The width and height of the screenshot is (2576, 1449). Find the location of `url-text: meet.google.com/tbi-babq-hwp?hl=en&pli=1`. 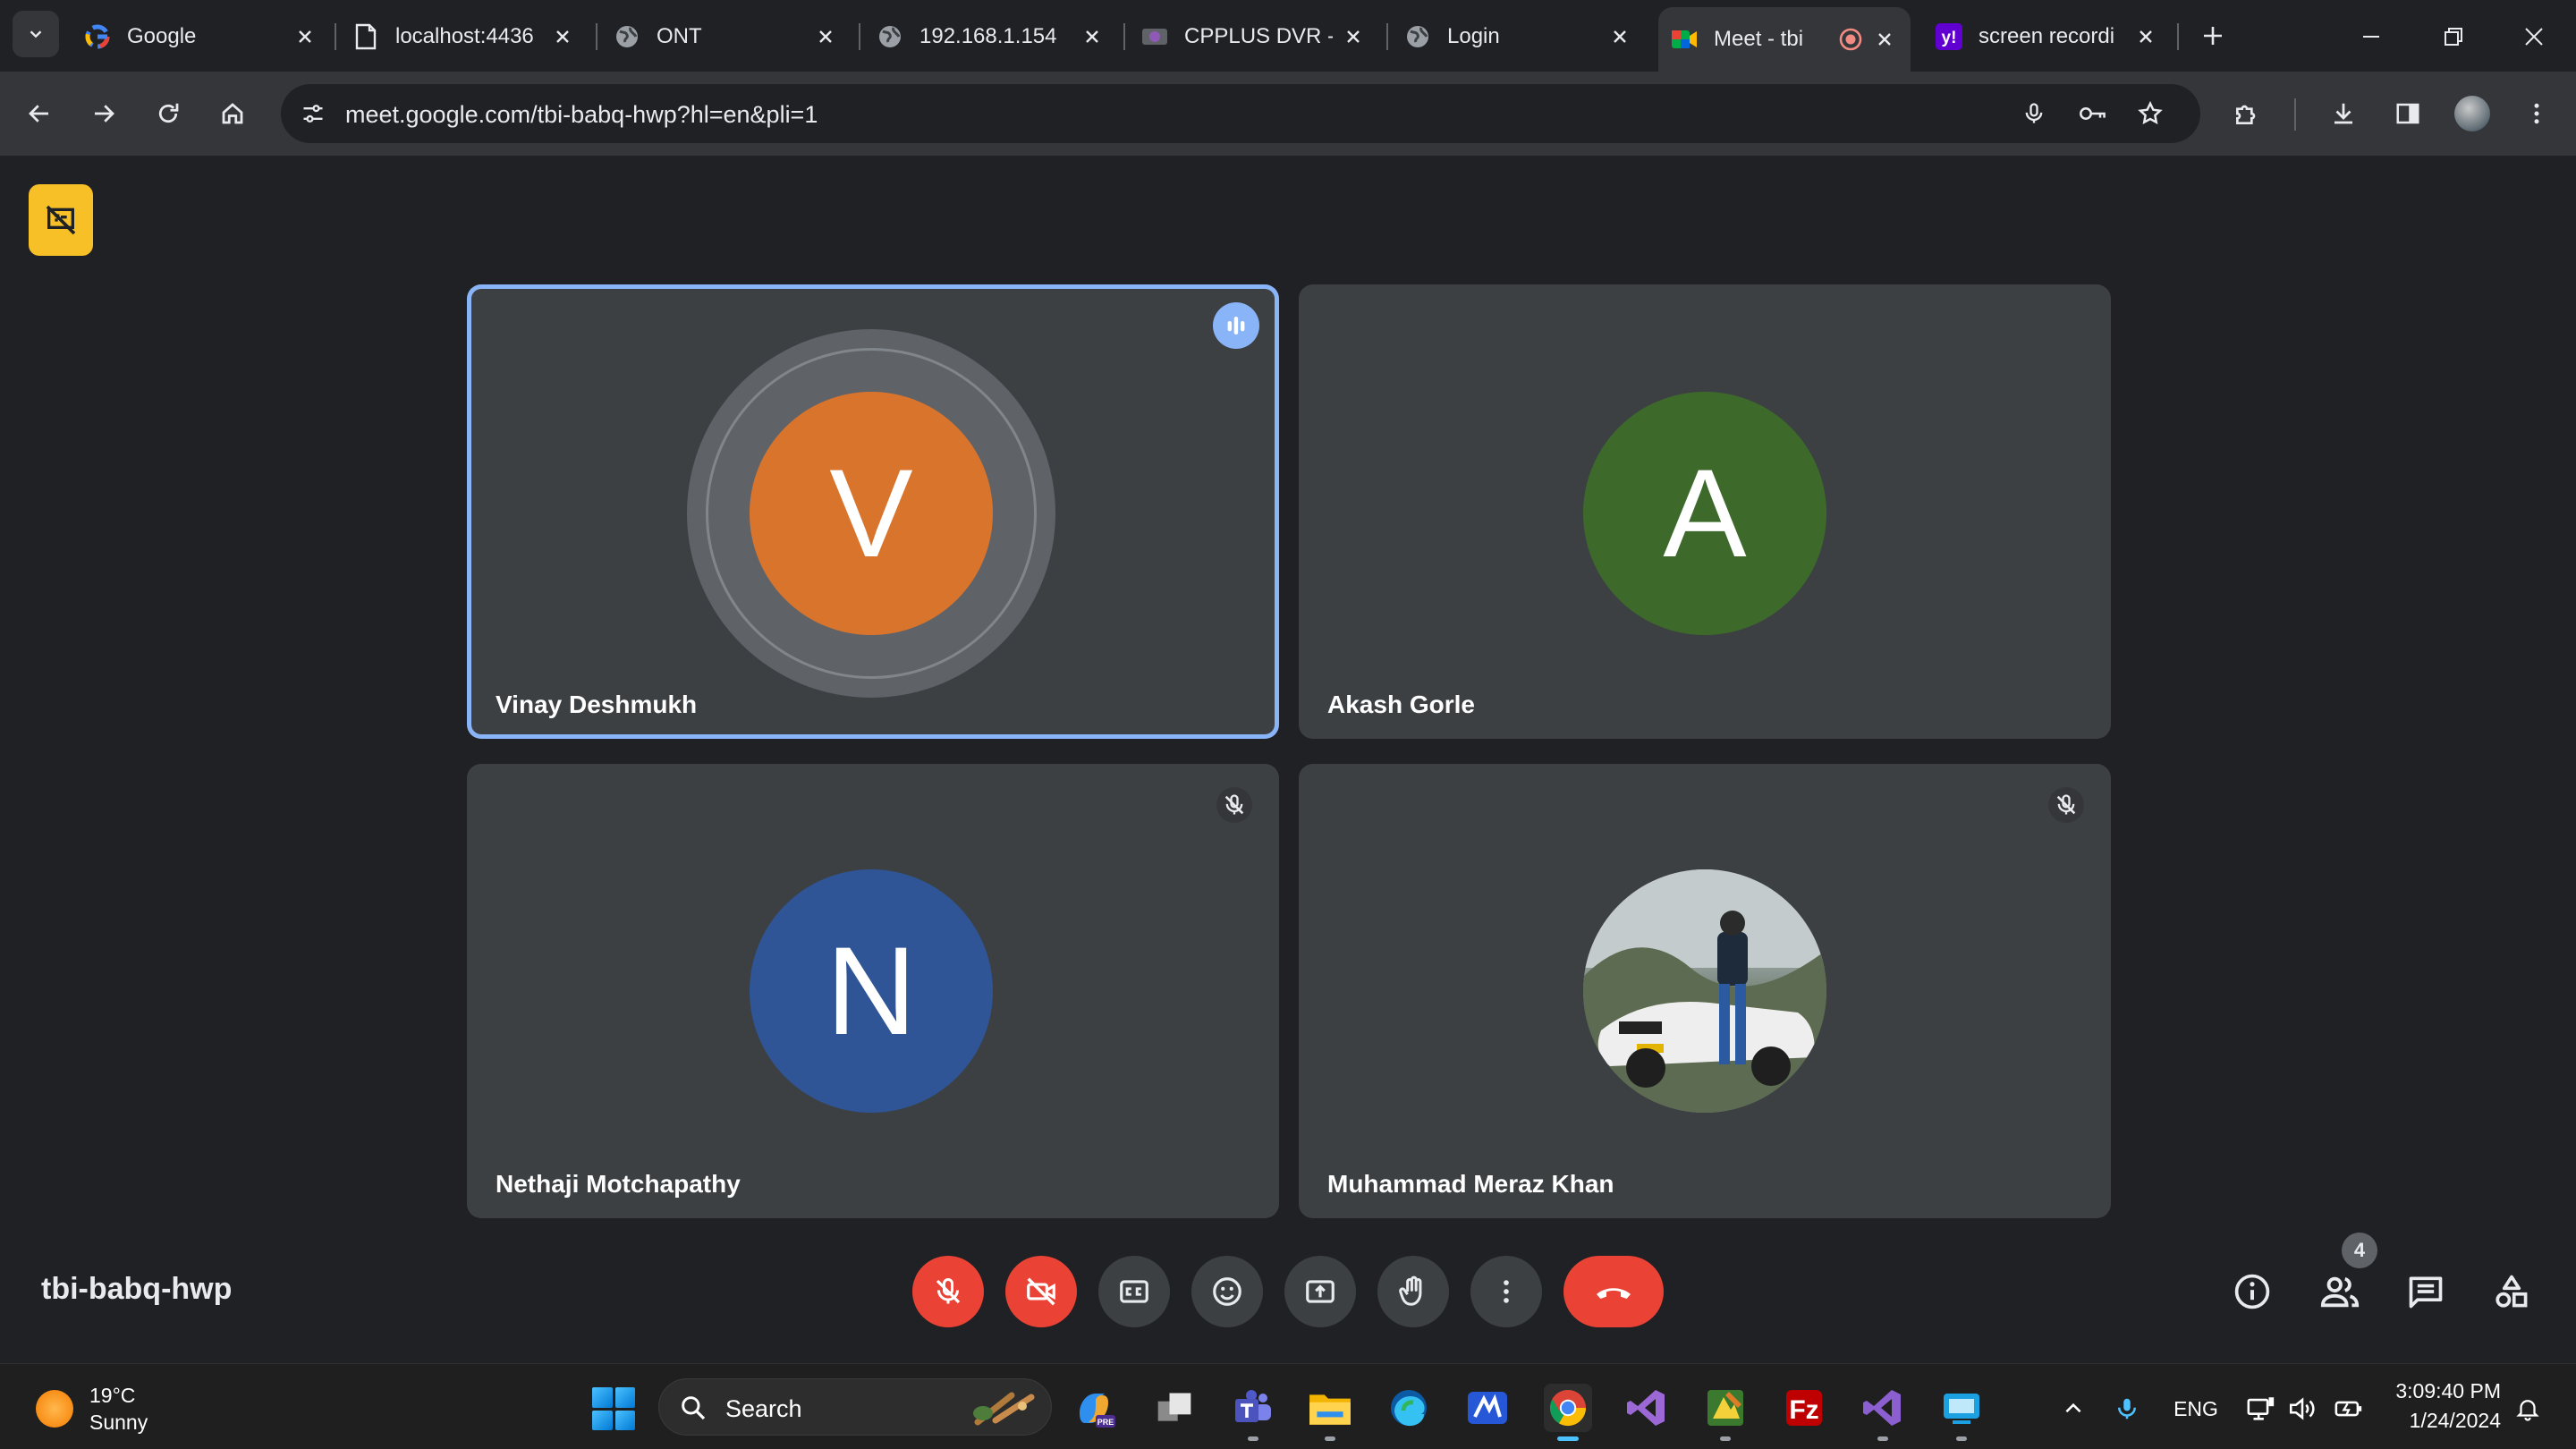

url-text: meet.google.com/tbi-babq-hwp?hl=en&pli=1 is located at coordinates (581, 114).